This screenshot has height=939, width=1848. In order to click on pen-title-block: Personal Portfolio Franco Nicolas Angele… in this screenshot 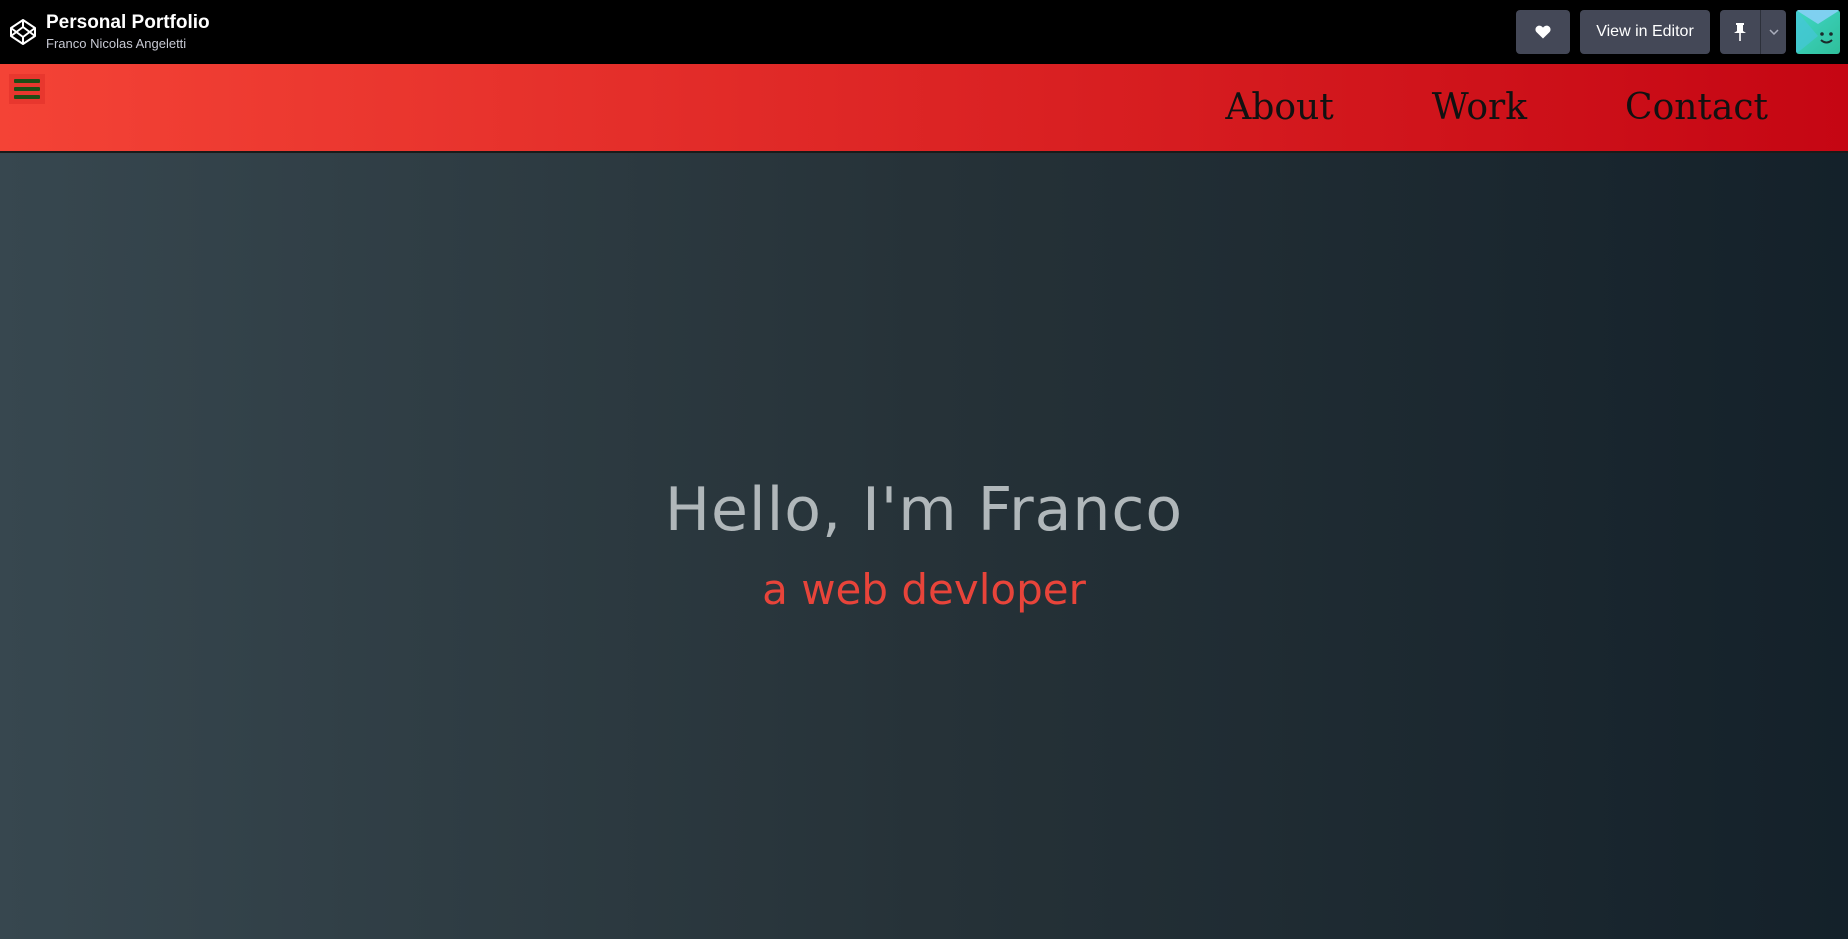, I will do `click(128, 32)`.